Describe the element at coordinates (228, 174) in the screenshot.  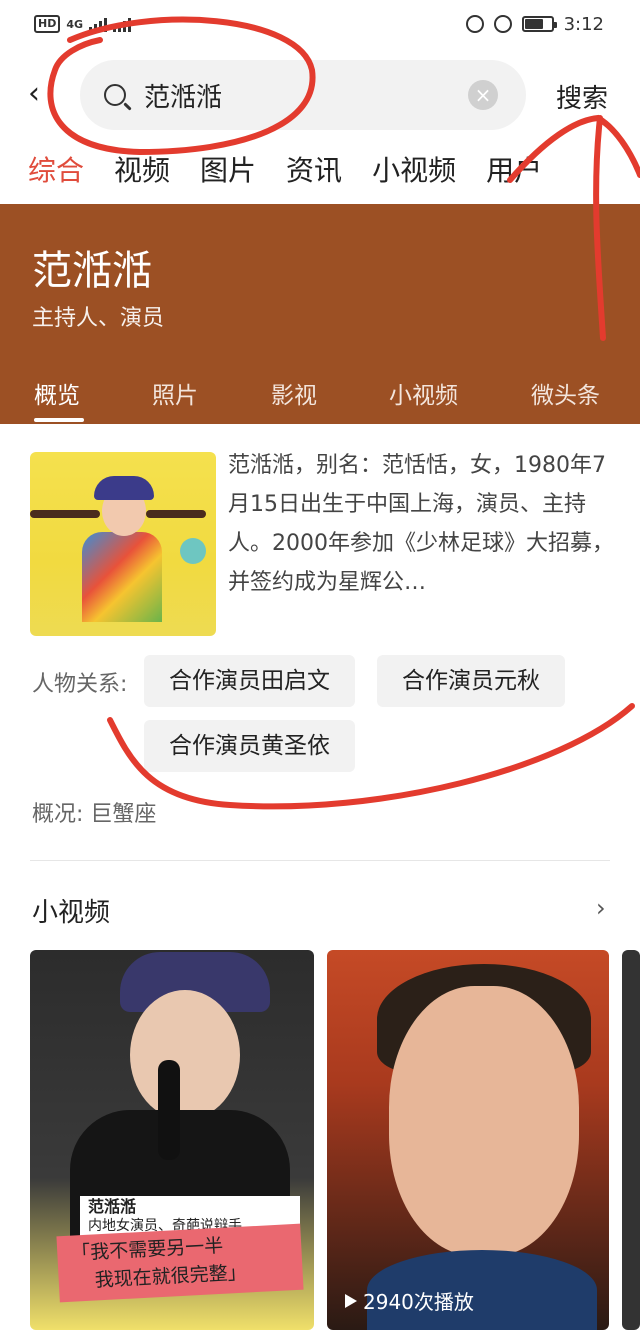
I see `tab-images: 图片` at that location.